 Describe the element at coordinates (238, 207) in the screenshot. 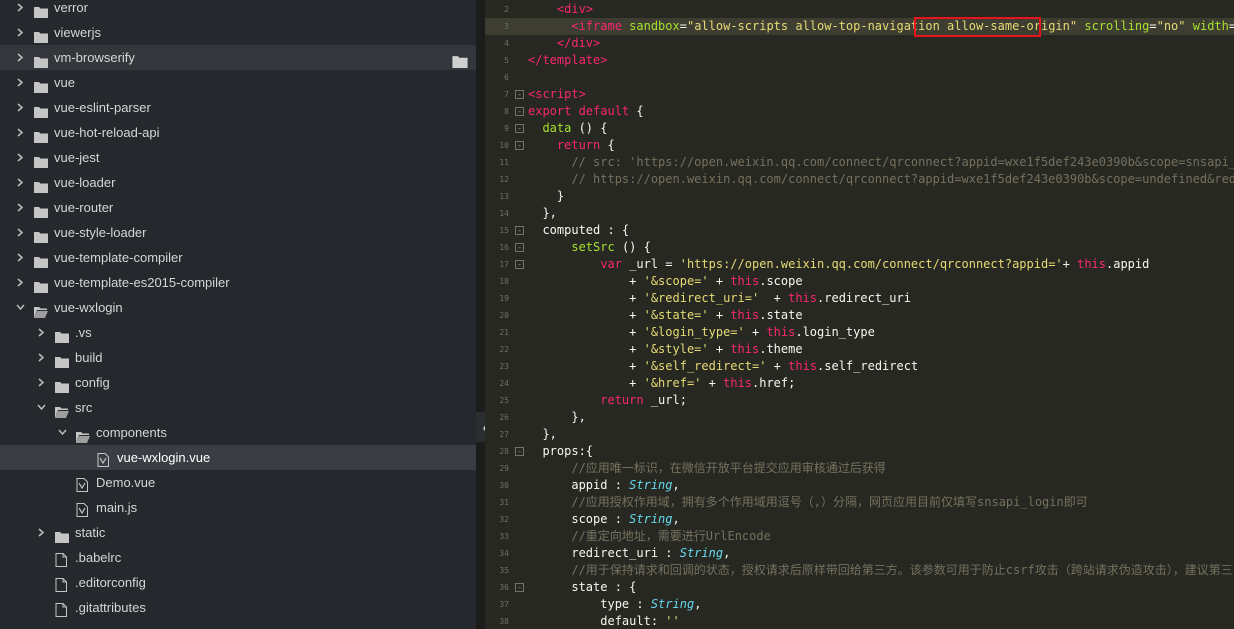

I see `tree-folder-vue-router: vue-router` at that location.